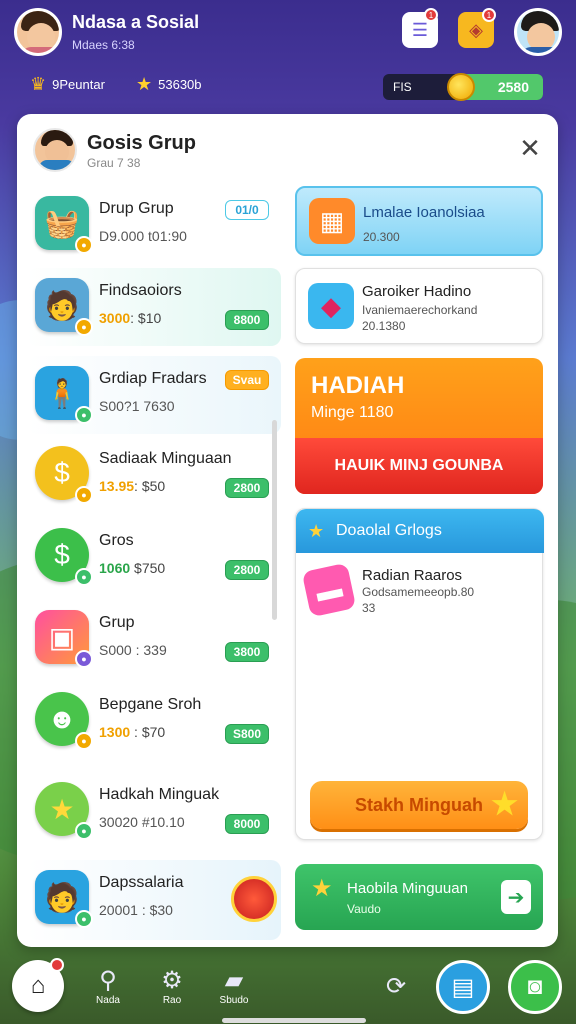 The image size is (576, 1024). Describe the element at coordinates (38, 84) in the screenshot. I see `crown-icon: ♛` at that location.